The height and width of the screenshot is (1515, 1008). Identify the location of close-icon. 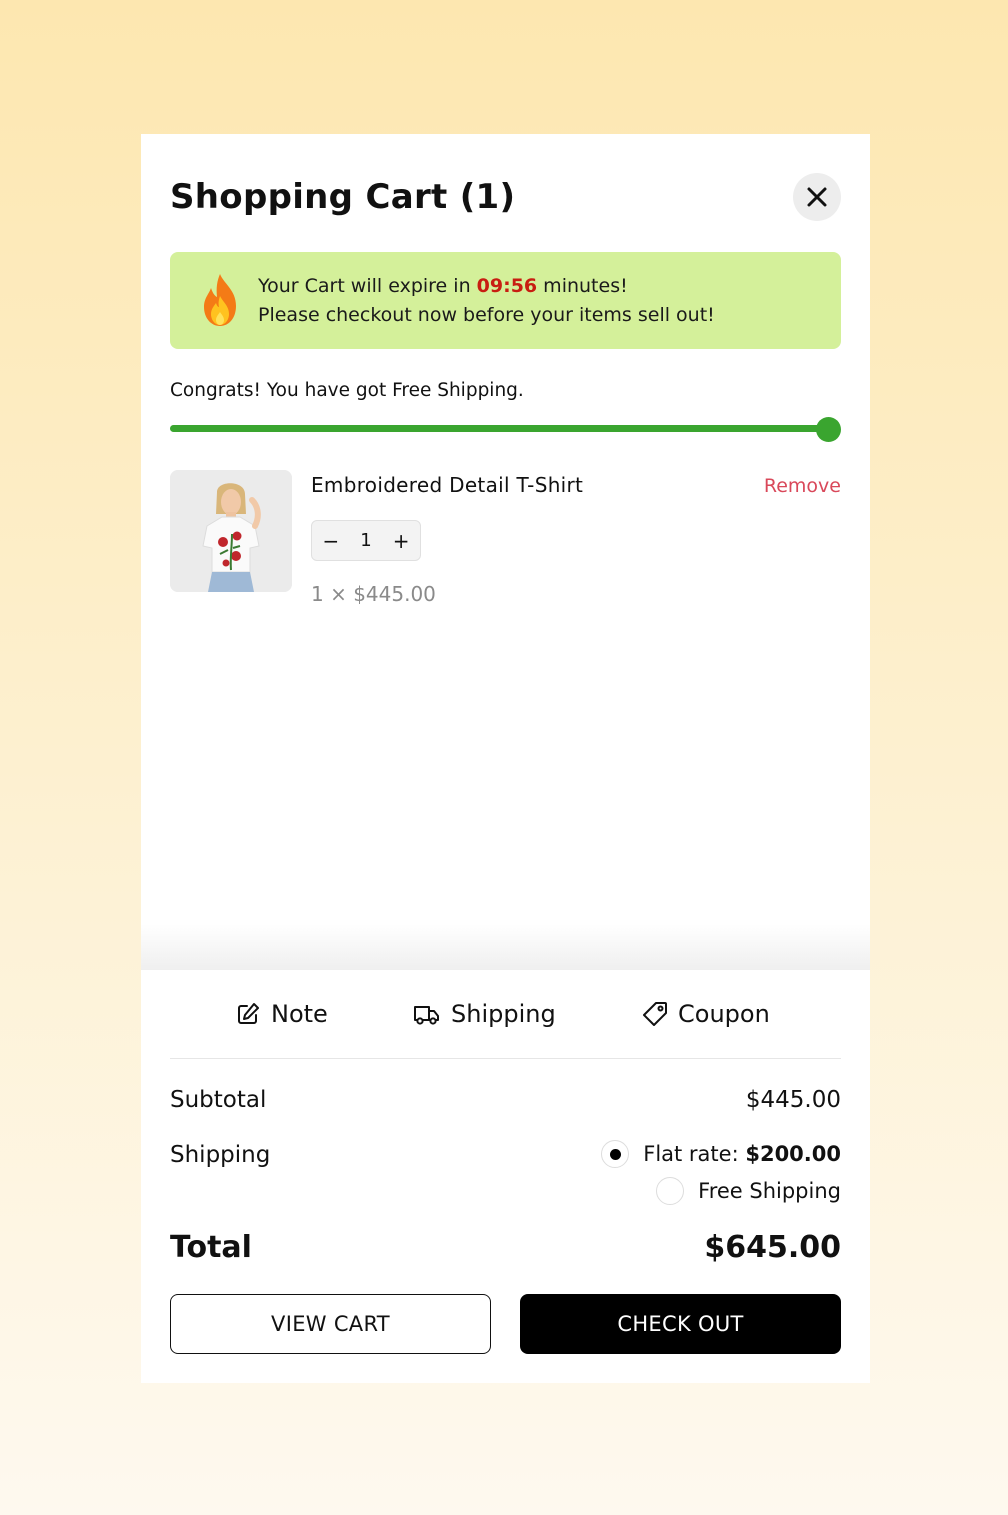
(817, 197).